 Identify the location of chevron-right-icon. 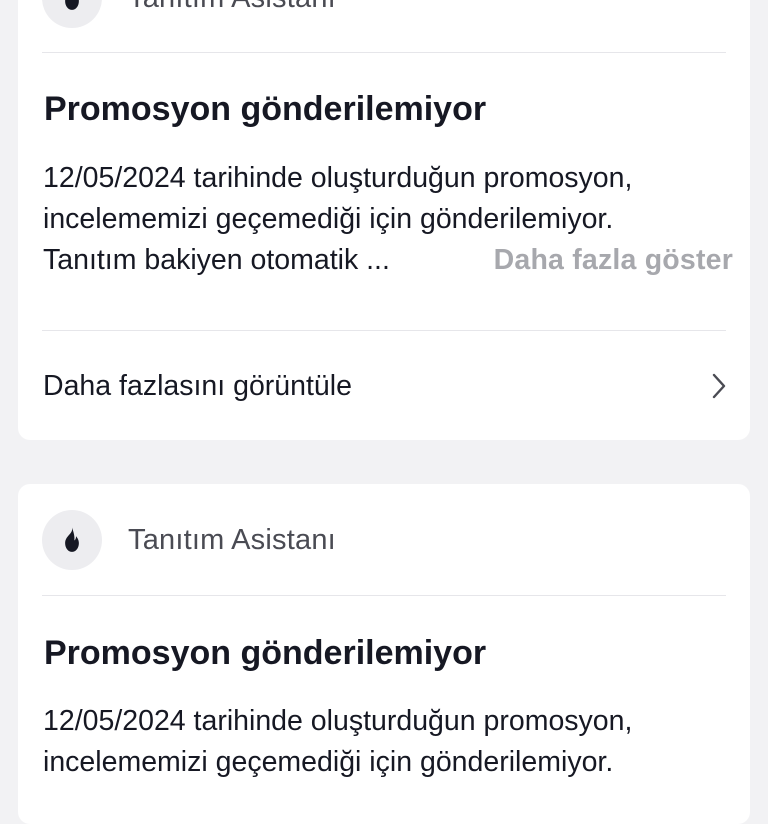
(719, 386).